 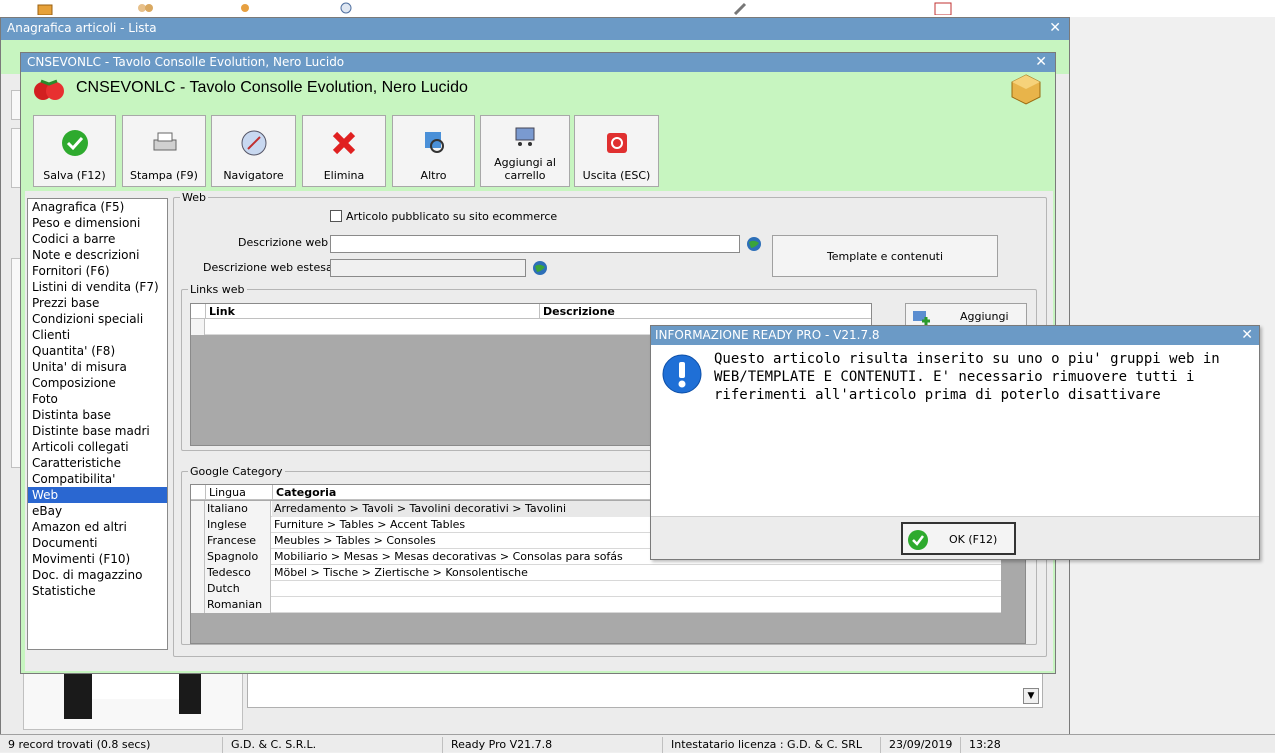 I want to click on links-col-description: Descrizione, so click(x=705, y=311).